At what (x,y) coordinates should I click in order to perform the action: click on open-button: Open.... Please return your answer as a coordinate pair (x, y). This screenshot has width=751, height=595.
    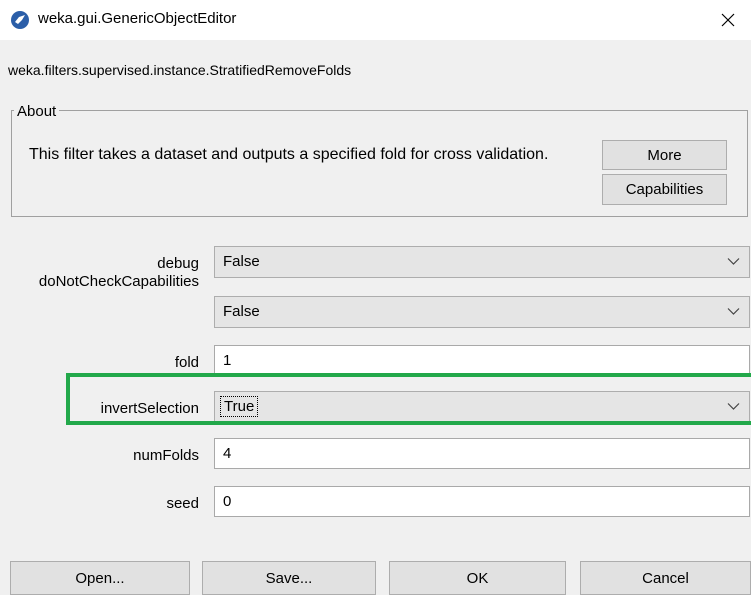
    Looking at the image, I should click on (100, 578).